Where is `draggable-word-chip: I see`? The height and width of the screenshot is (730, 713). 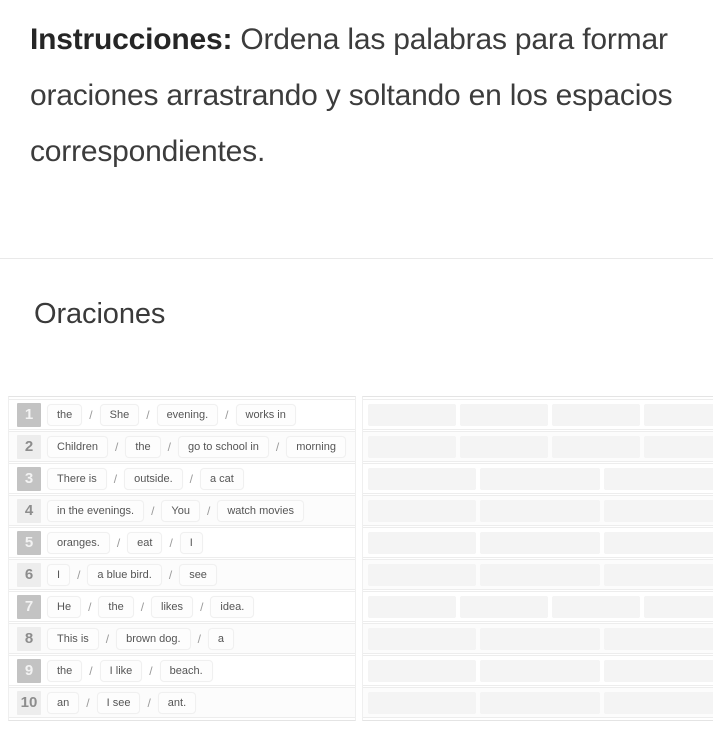
draggable-word-chip: I see is located at coordinates (118, 702).